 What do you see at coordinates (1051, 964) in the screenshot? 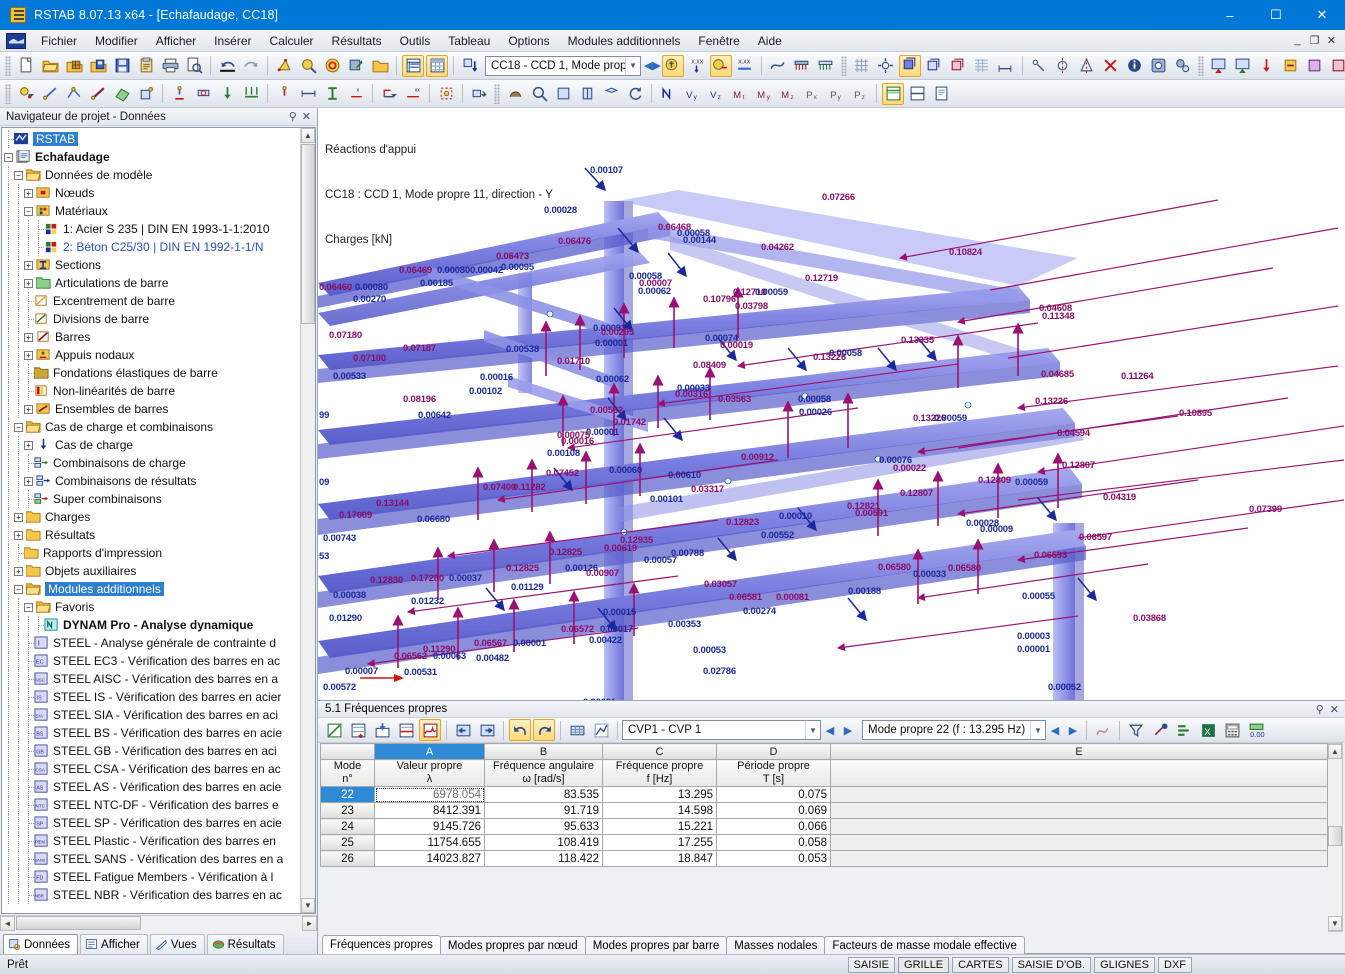
I see `status-saisie-dob: SAISIE D'OB.` at bounding box center [1051, 964].